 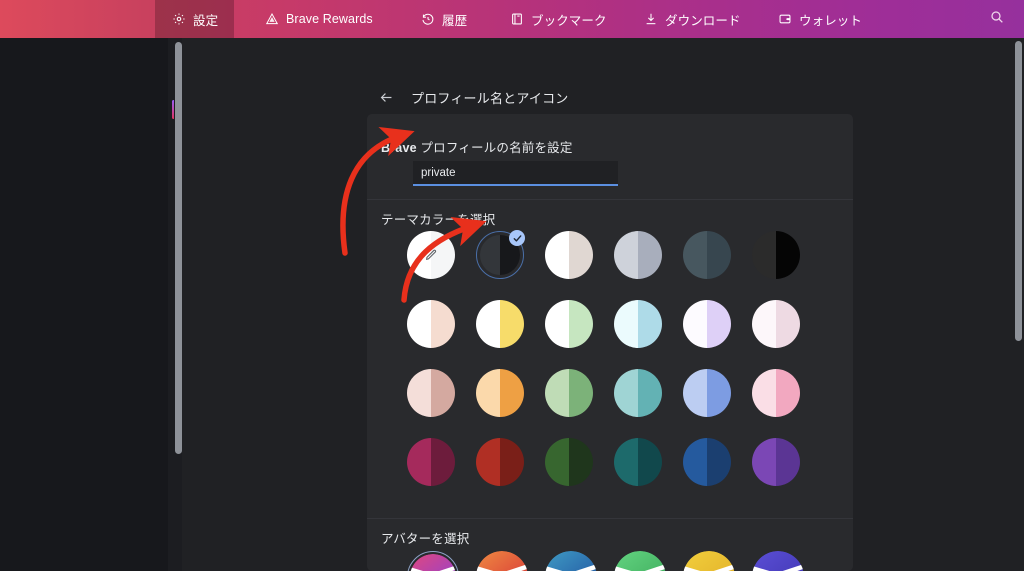 What do you see at coordinates (831, 20) in the screenshot?
I see `toolbar-tab-label: ウォレット` at bounding box center [831, 20].